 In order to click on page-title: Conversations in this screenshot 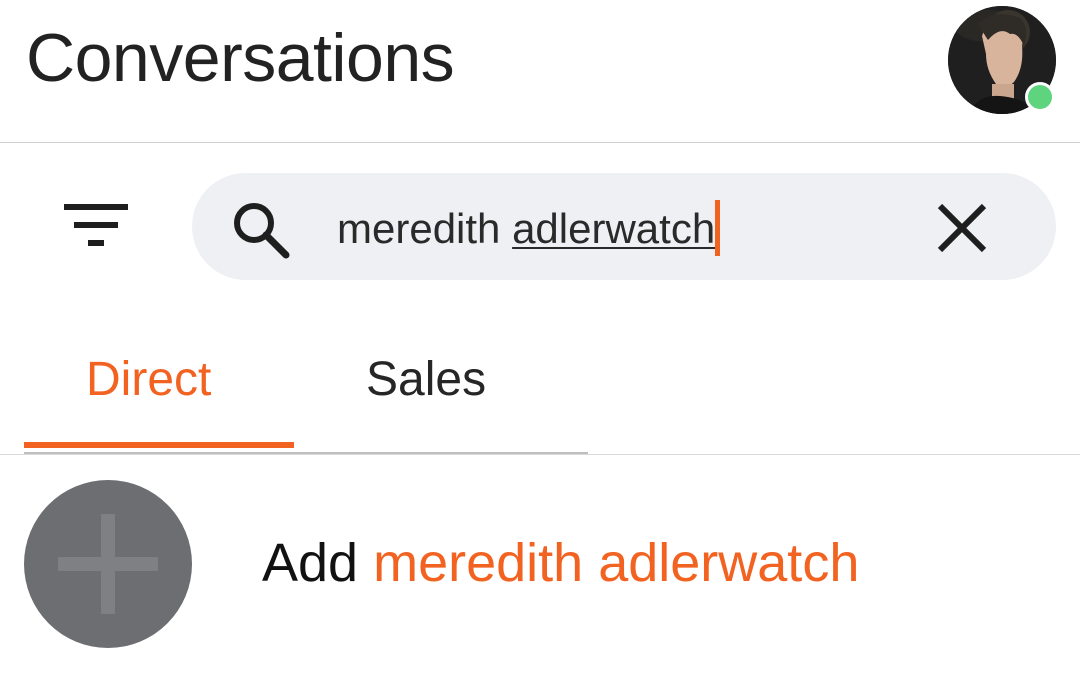, I will do `click(240, 58)`.